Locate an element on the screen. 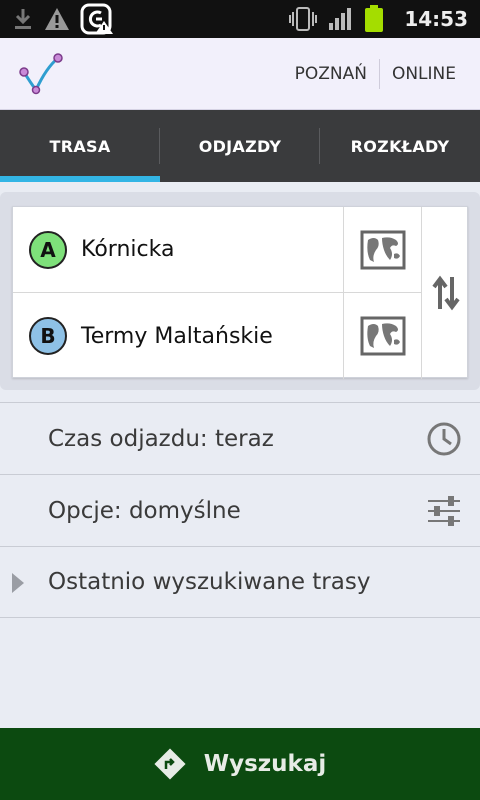  origin-map-button is located at coordinates (382, 250).